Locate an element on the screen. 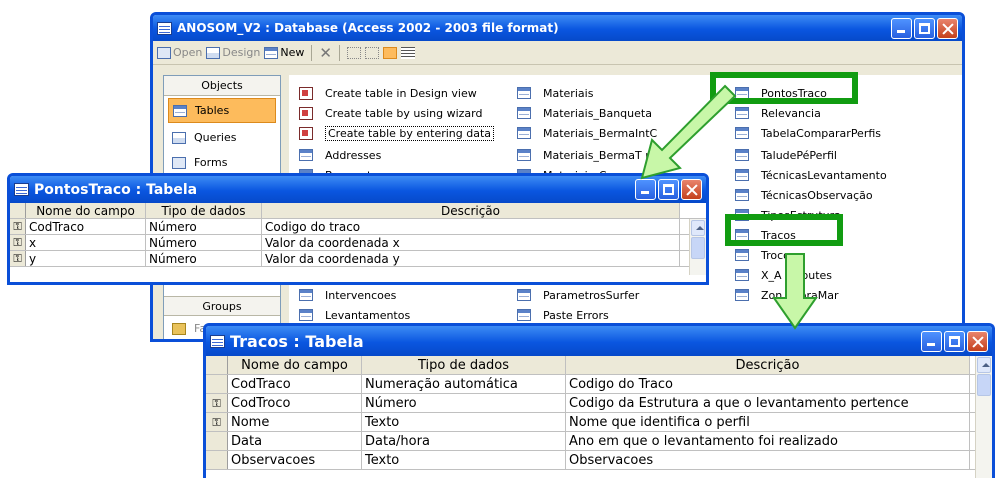  list-item: Materiais is located at coordinates (555, 93).